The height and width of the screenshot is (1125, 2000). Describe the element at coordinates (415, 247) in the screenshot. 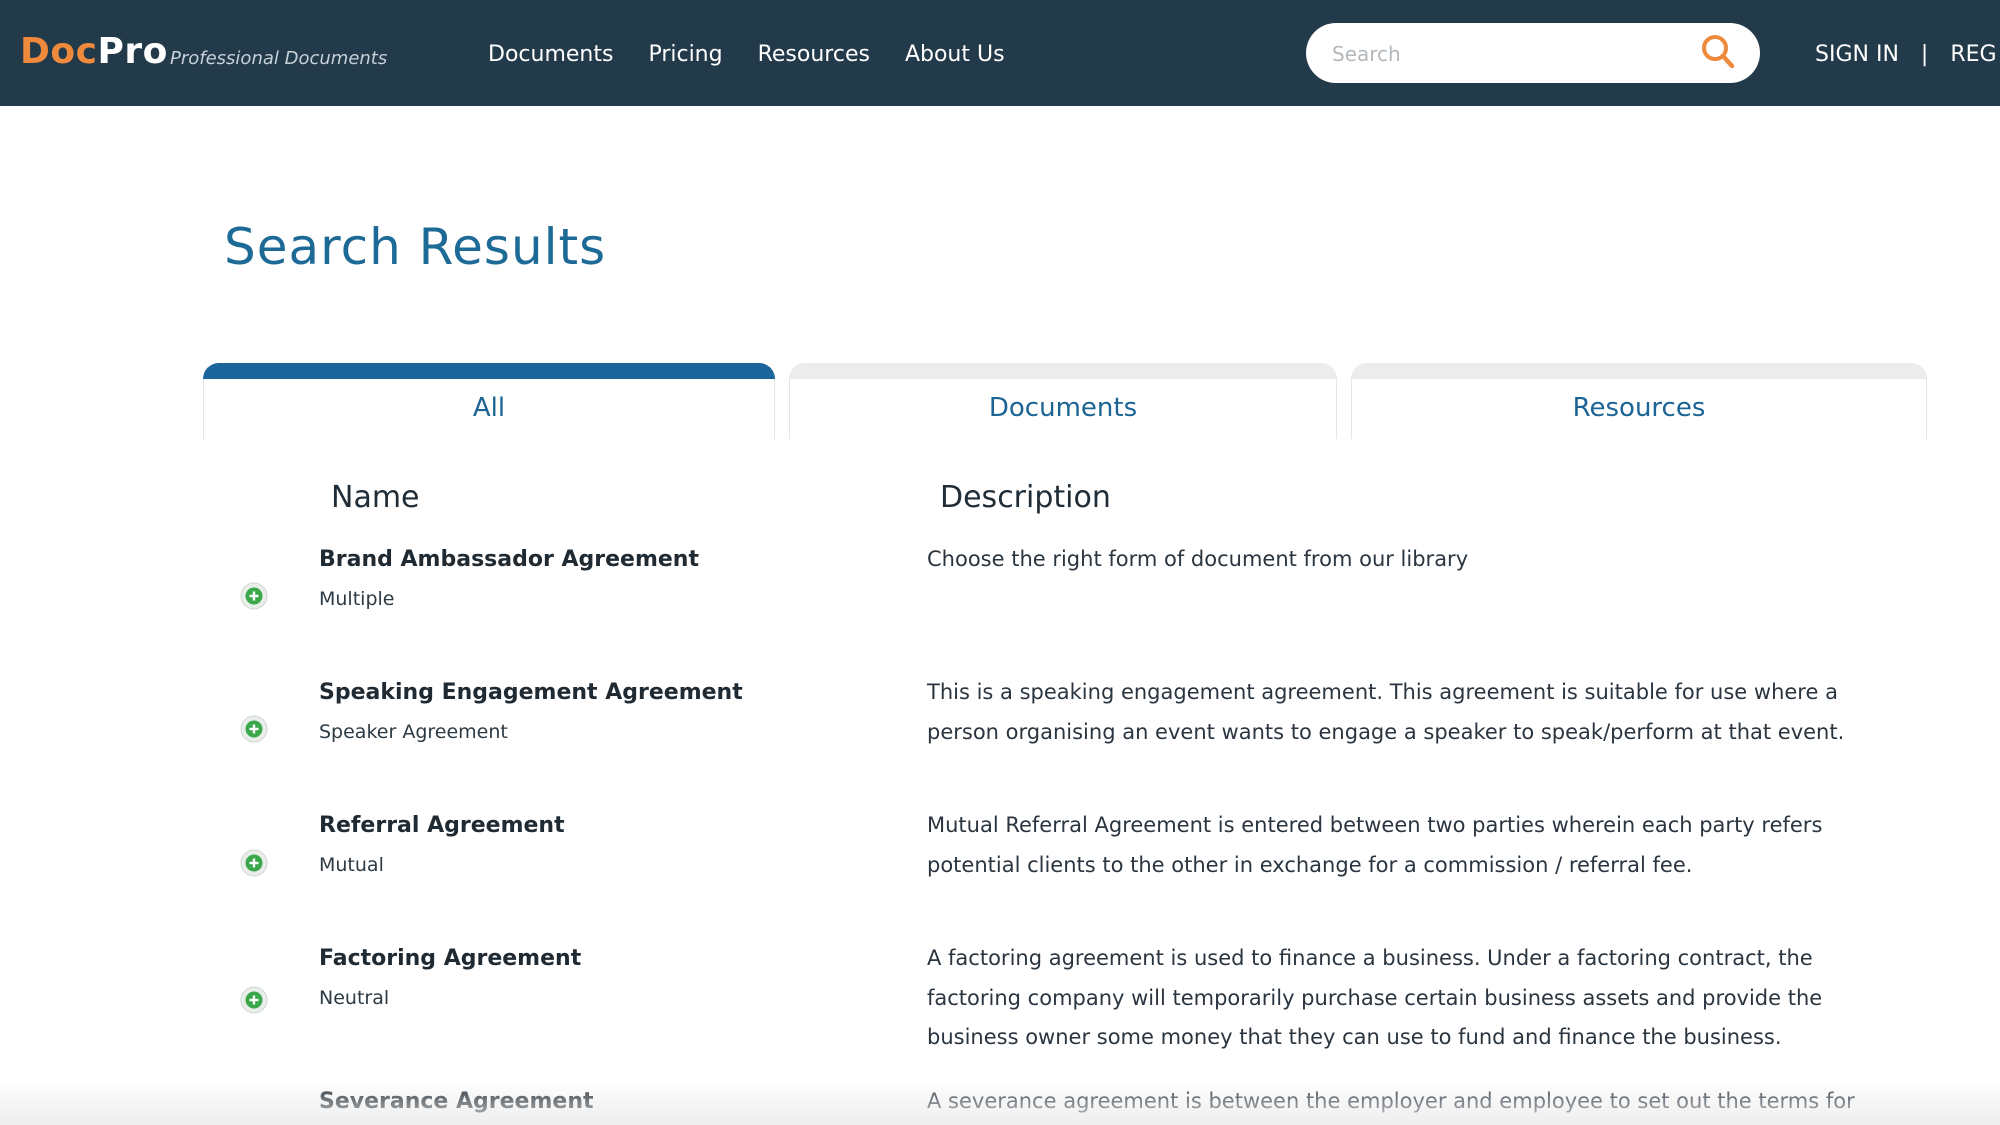

I see `page-title: Search Results` at that location.